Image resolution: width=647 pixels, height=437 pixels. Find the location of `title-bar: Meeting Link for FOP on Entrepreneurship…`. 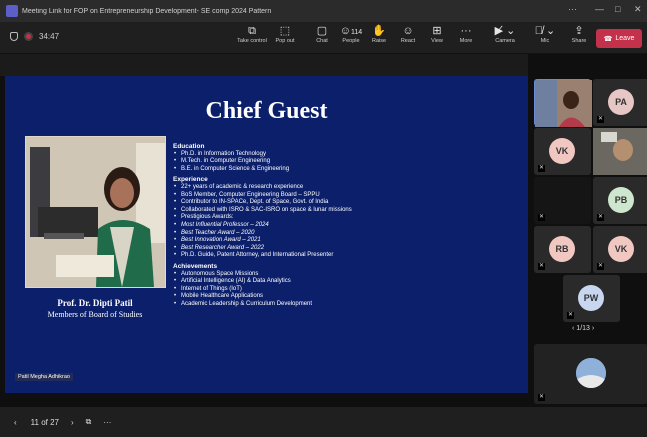

title-bar: Meeting Link for FOP on Entrepreneurship… is located at coordinates (323, 11).